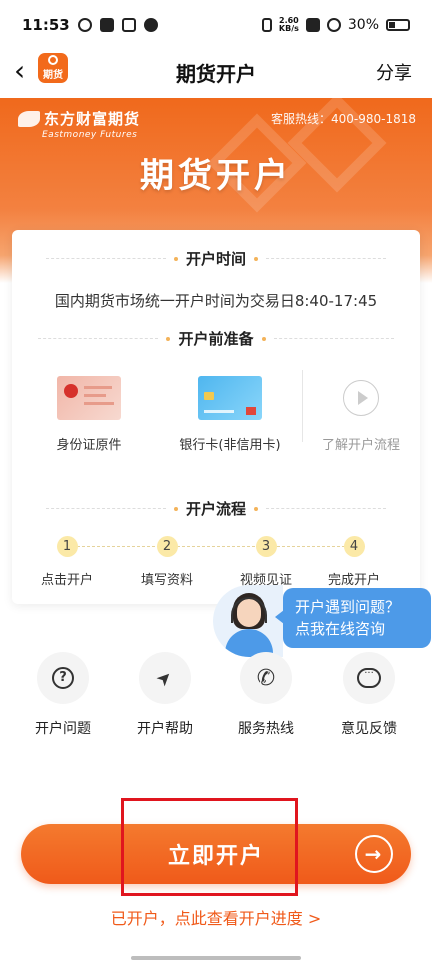 The image size is (432, 964). I want to click on preparation-list: 身份证原件 银行卡(非信用卡) 了解开户流程, so click(216, 415).